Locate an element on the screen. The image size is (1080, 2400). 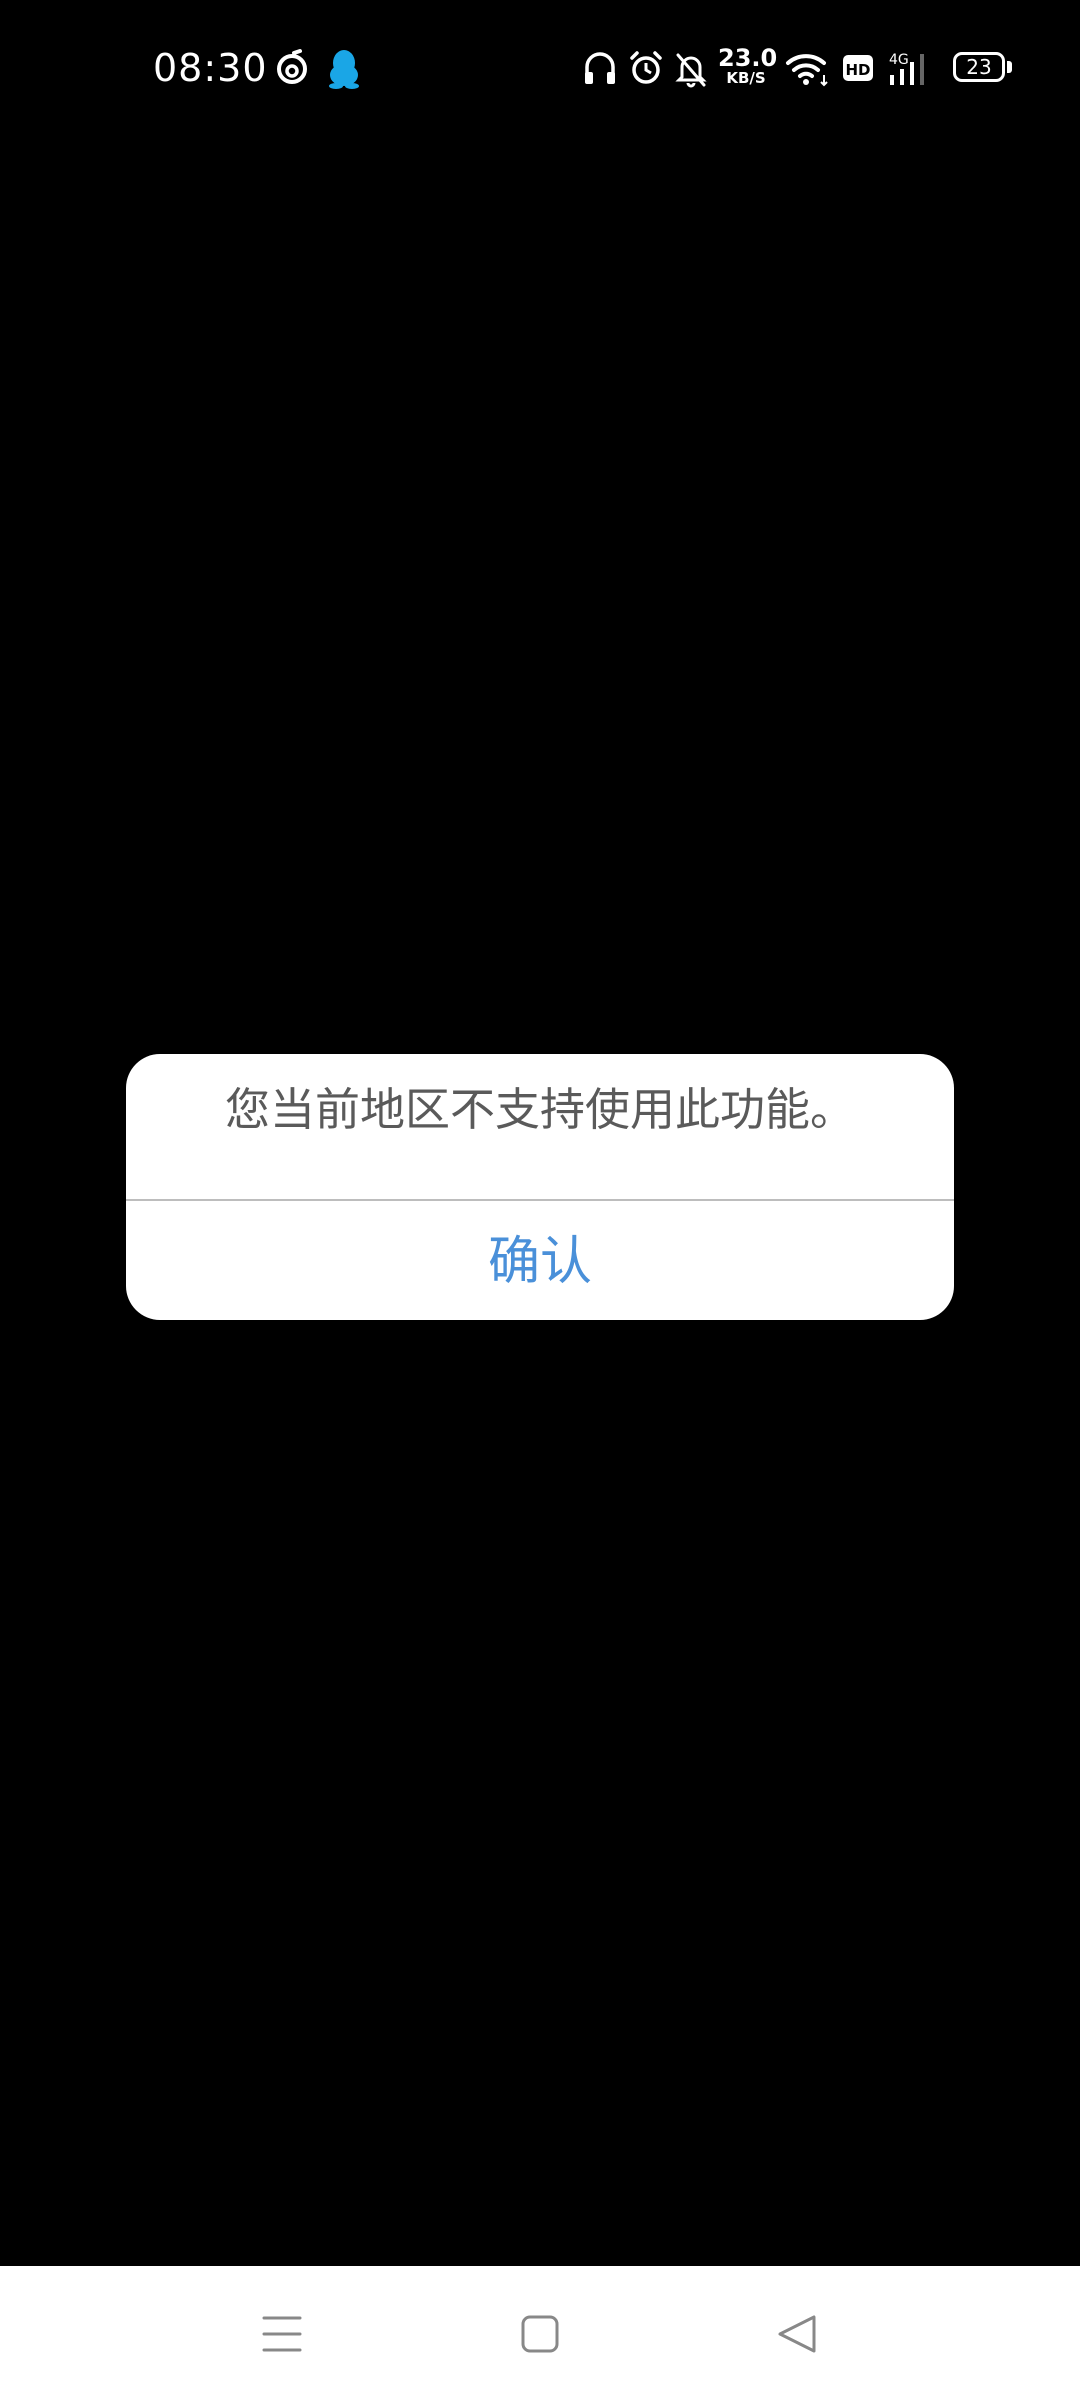
confirm-button: 确认 is located at coordinates (540, 1260).